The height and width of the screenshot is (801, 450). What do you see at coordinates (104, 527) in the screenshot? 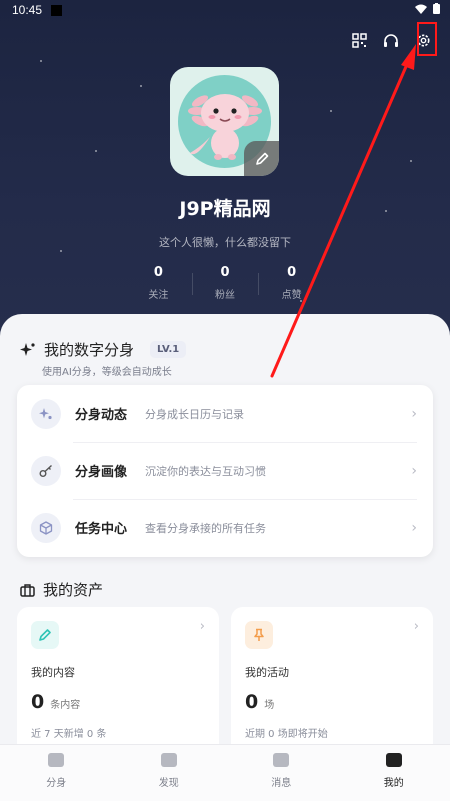
I see `row-title: 任务中心` at bounding box center [104, 527].